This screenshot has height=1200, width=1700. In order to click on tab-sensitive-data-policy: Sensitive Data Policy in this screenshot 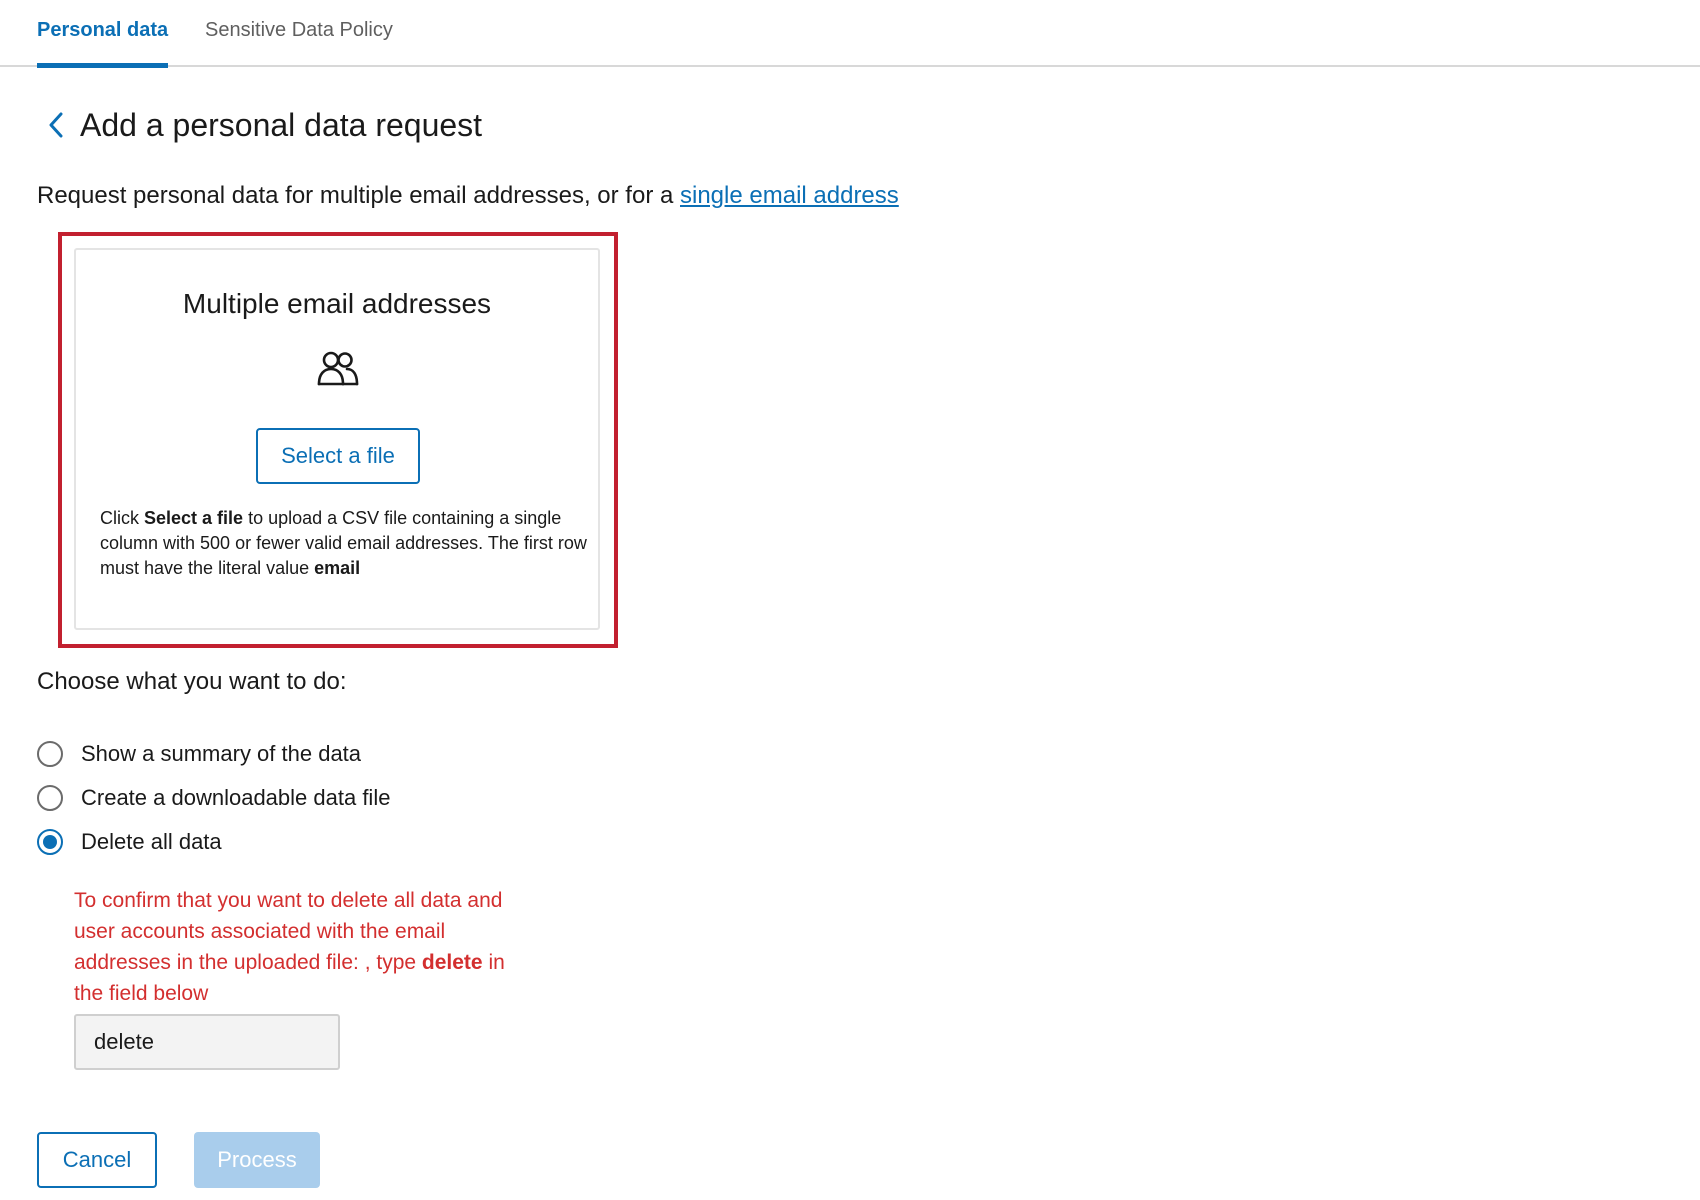, I will do `click(299, 30)`.